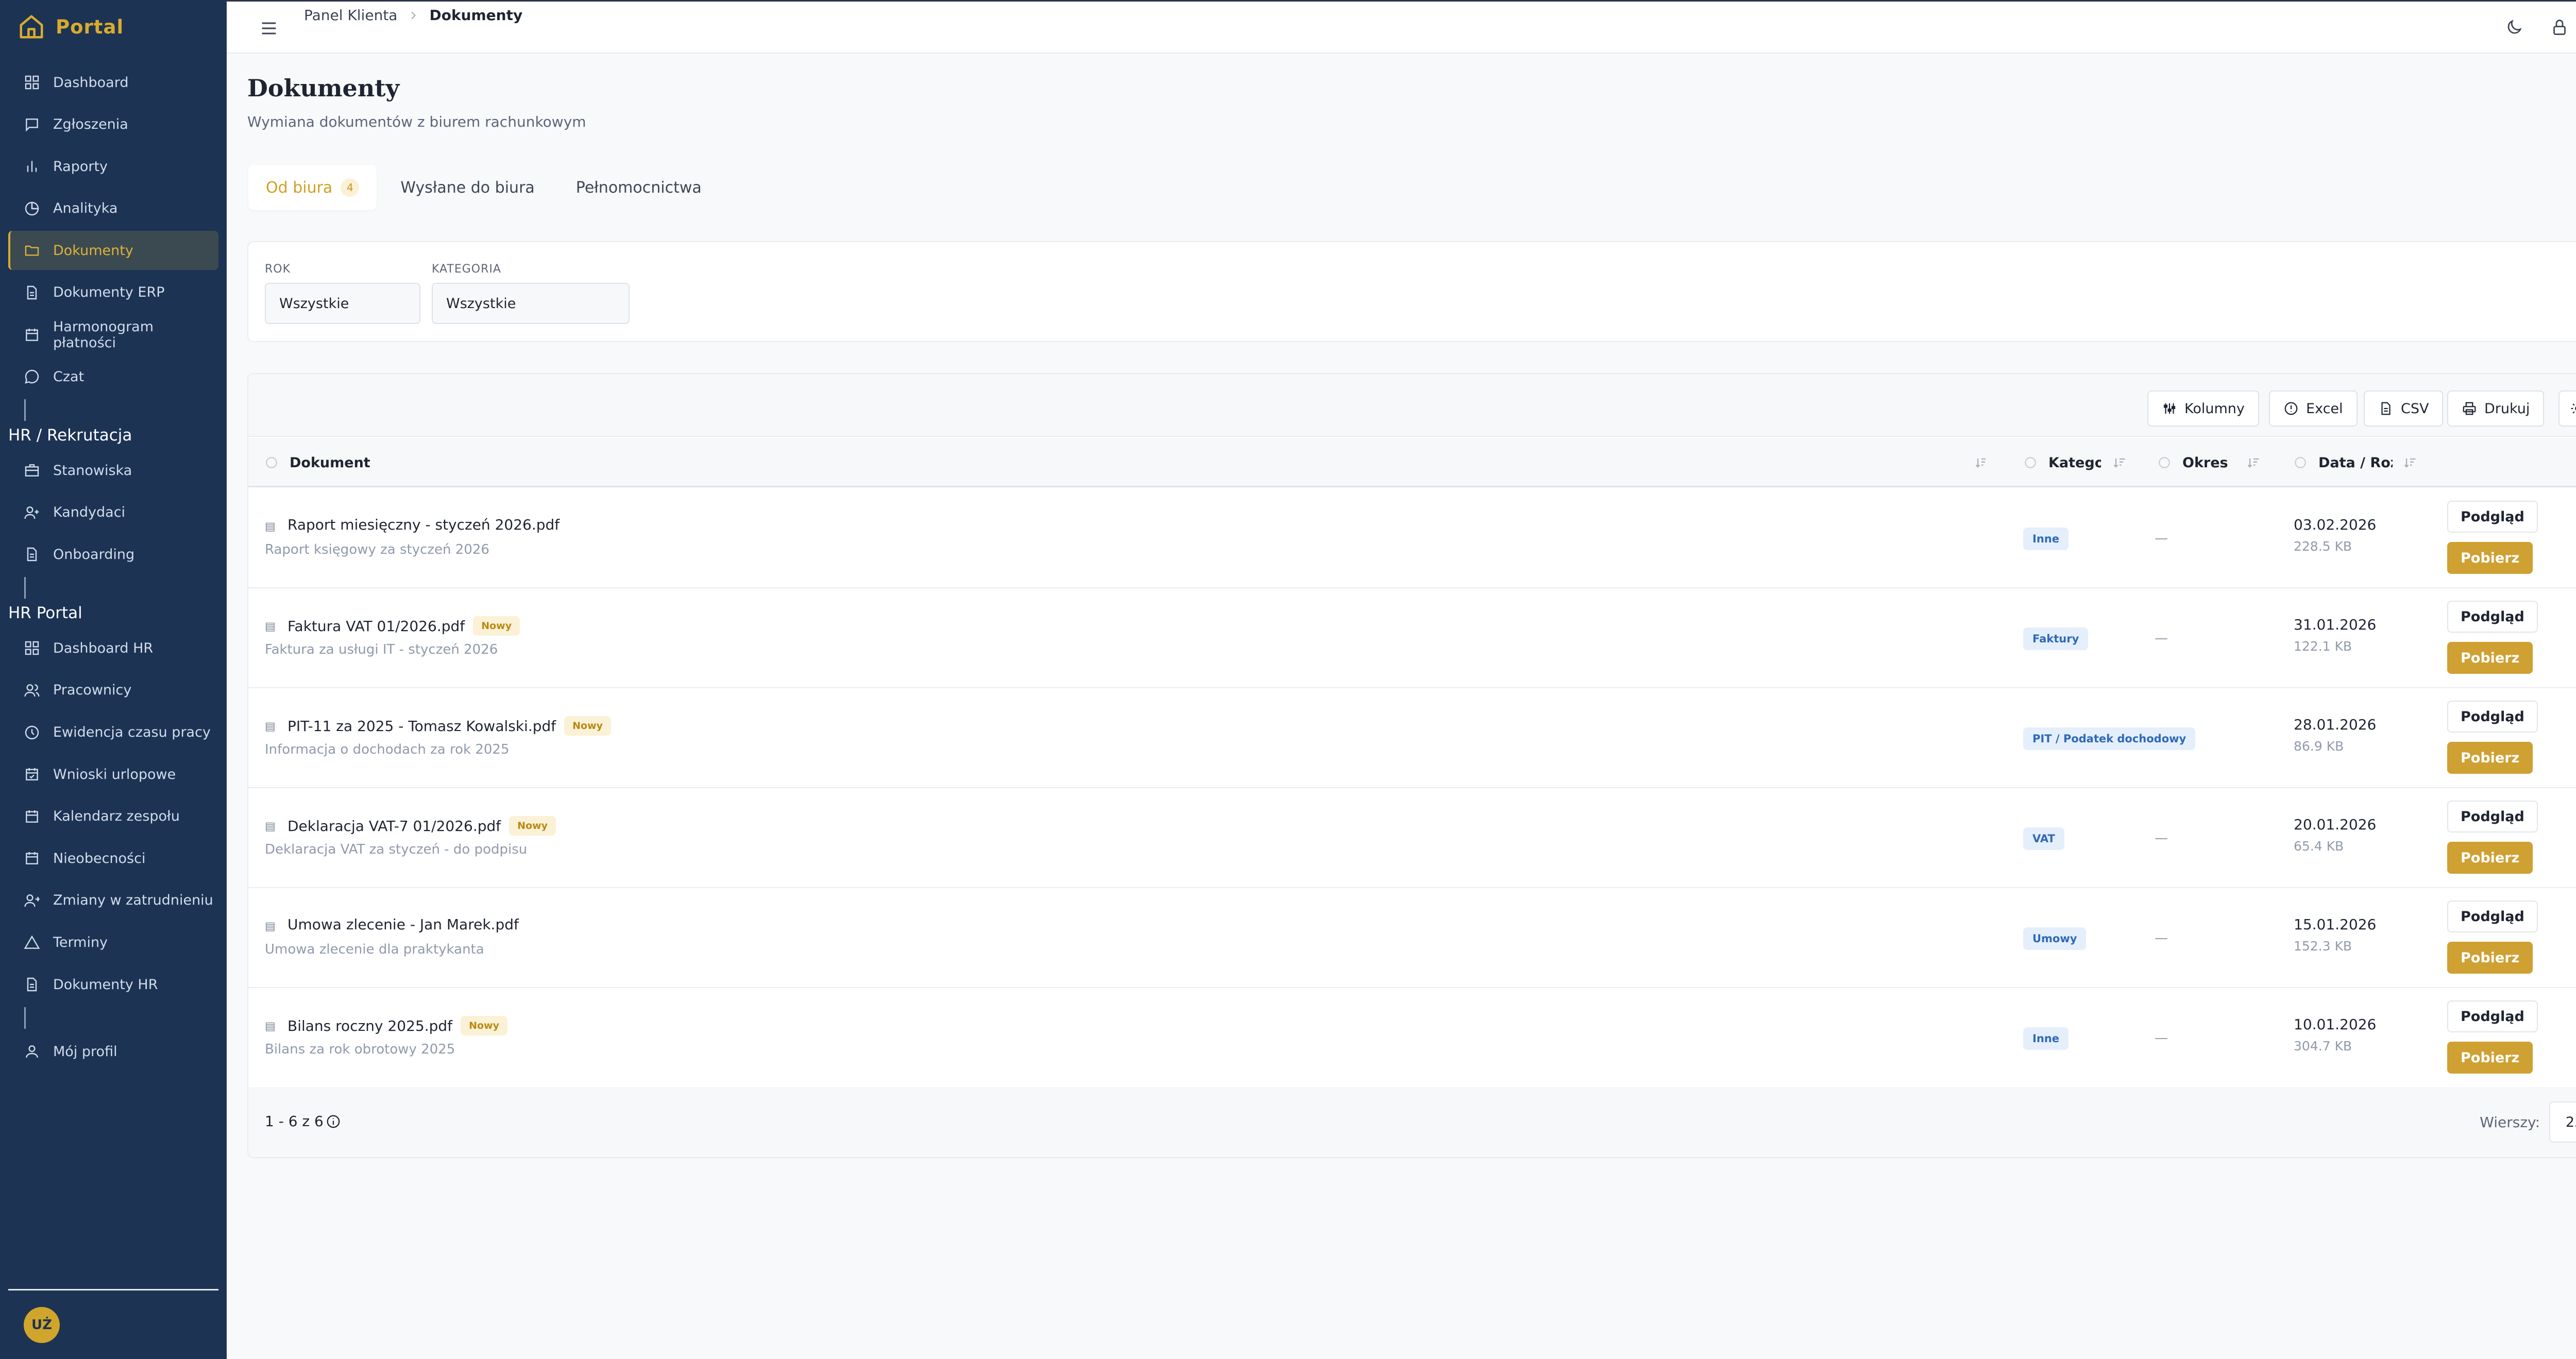 This screenshot has width=2576, height=1359. I want to click on sidebar-item-dokumenty-erp: Dokumenty ERP, so click(113, 292).